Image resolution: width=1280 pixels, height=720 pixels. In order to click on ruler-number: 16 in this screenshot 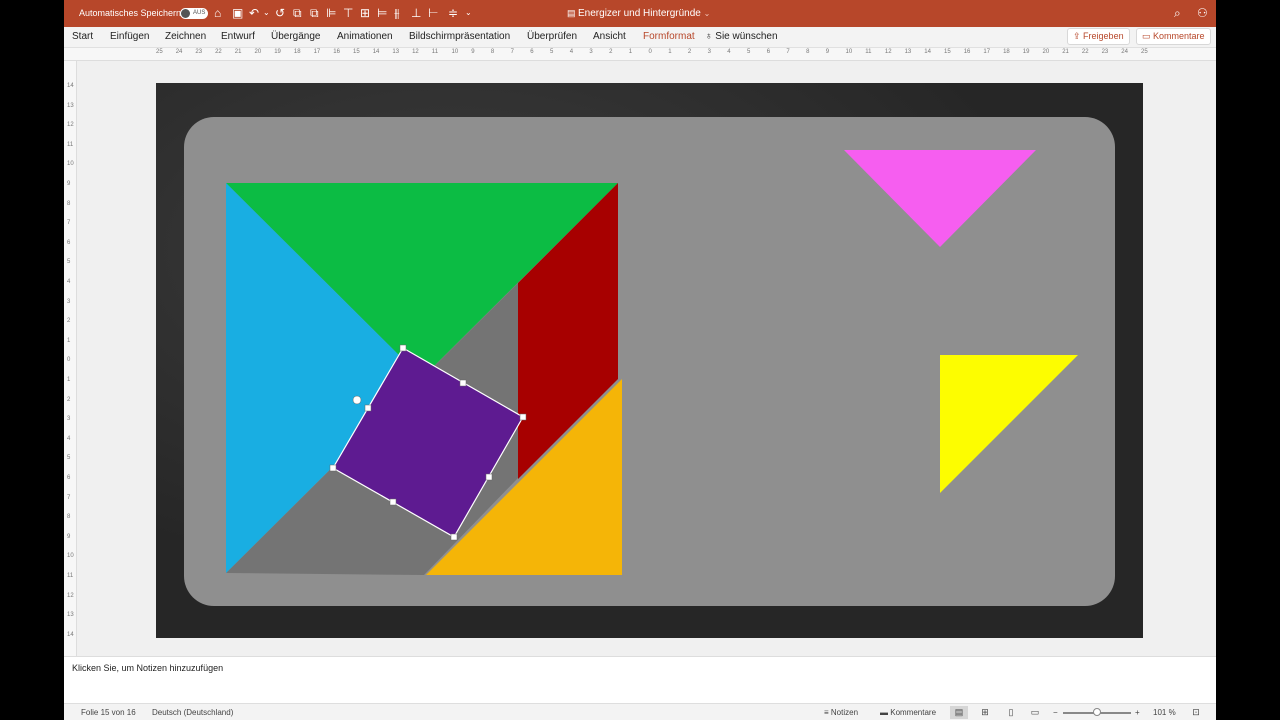, I will do `click(967, 52)`.